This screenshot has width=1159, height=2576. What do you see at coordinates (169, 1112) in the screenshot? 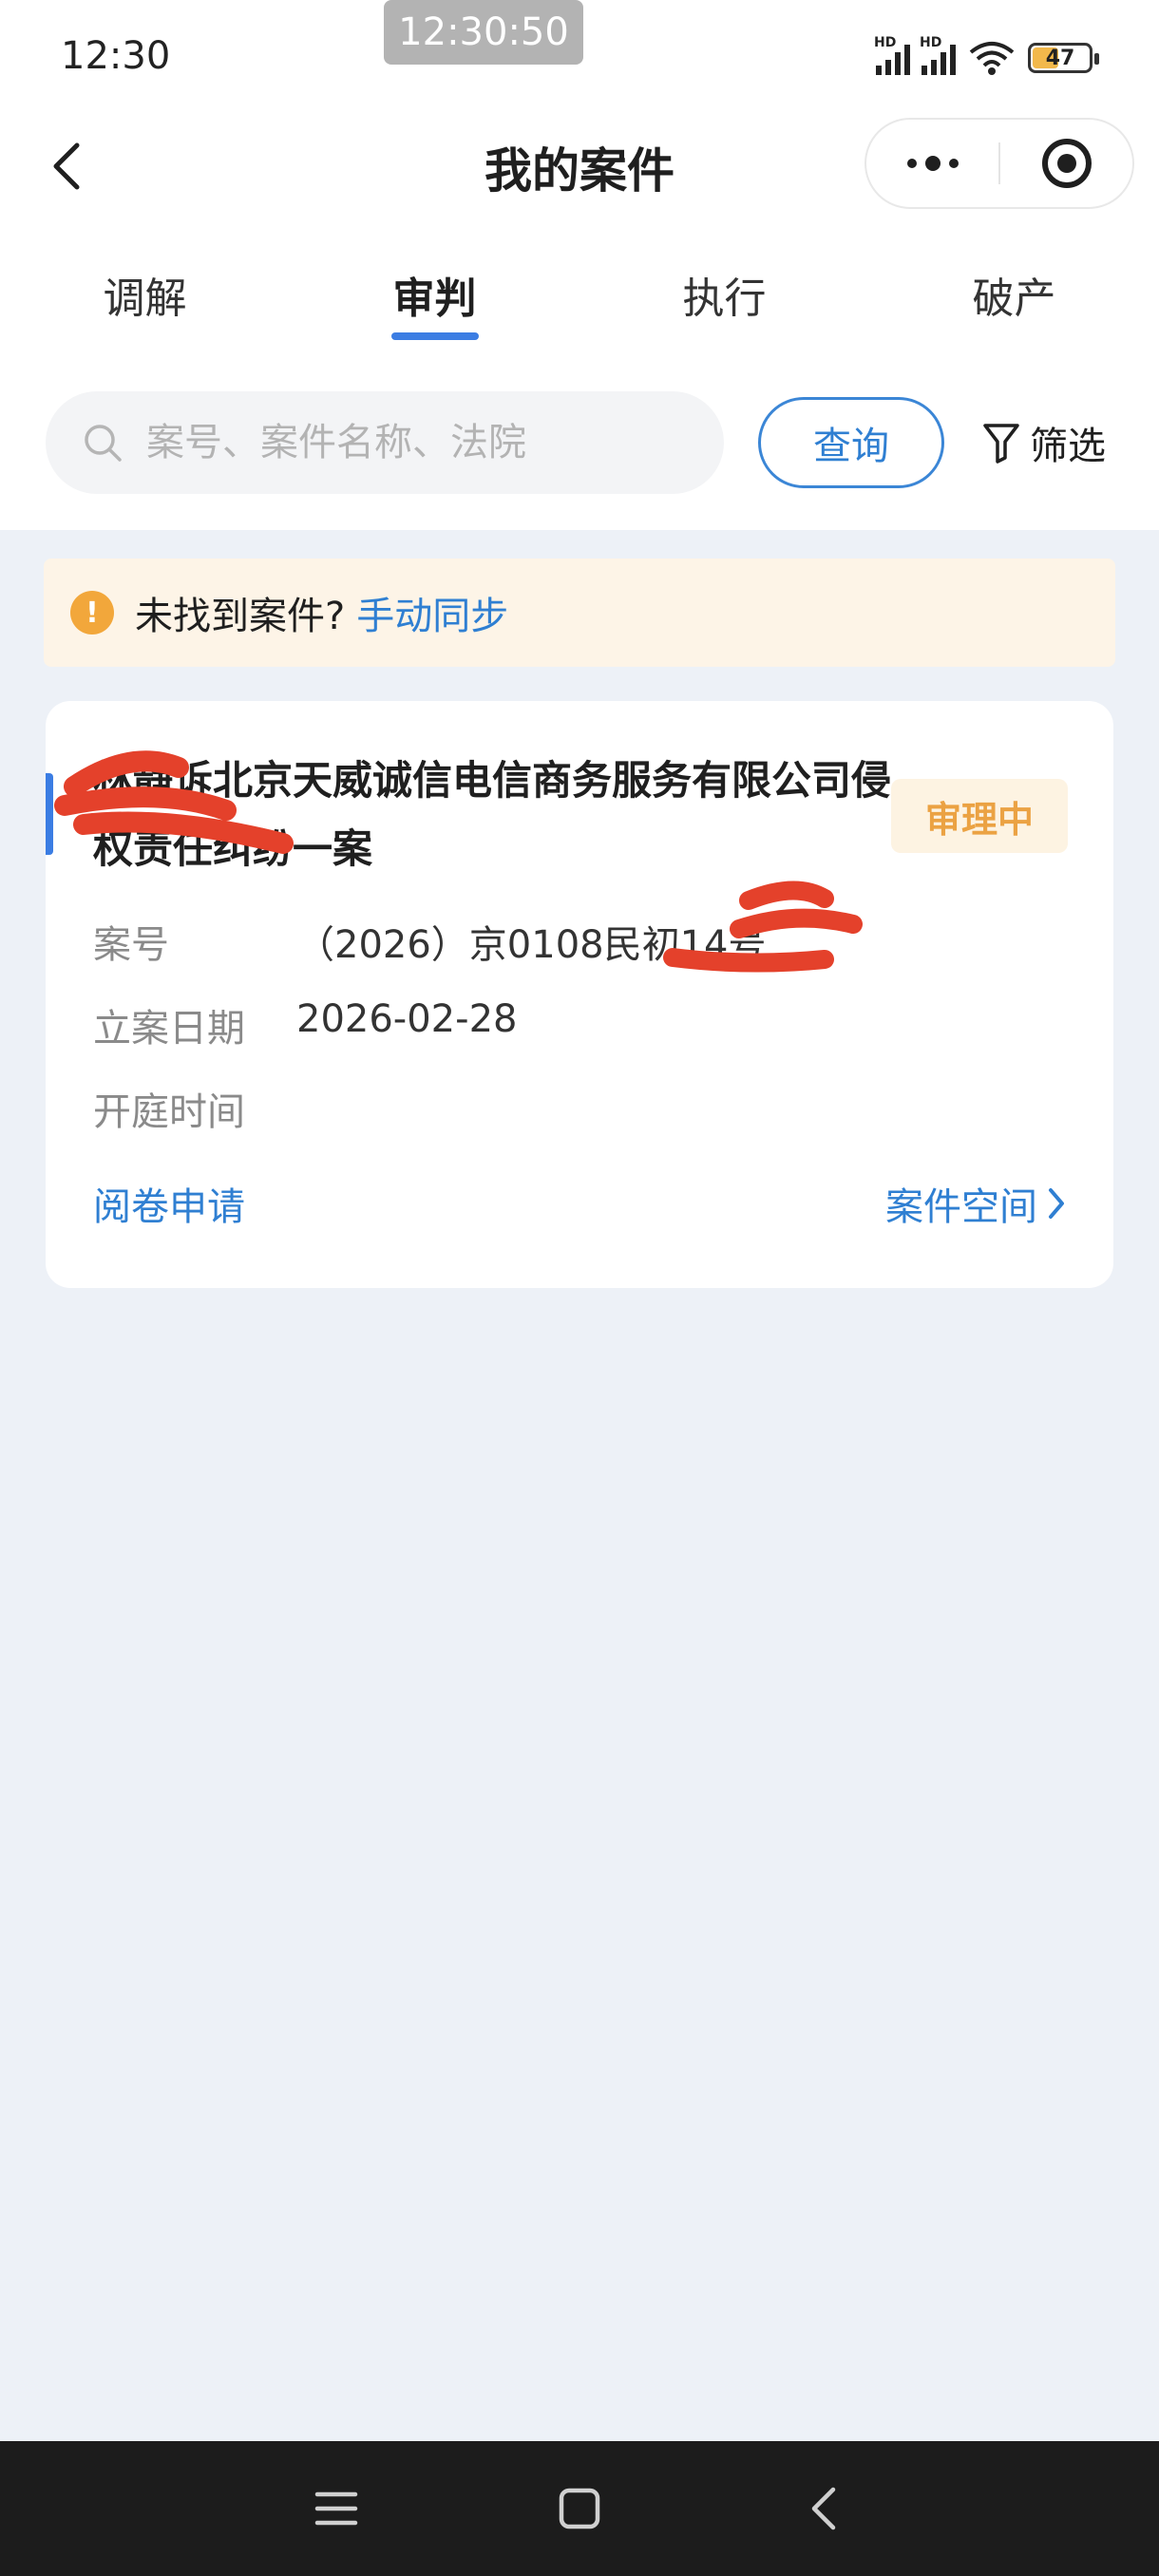
I see `field-label: 开庭时间` at bounding box center [169, 1112].